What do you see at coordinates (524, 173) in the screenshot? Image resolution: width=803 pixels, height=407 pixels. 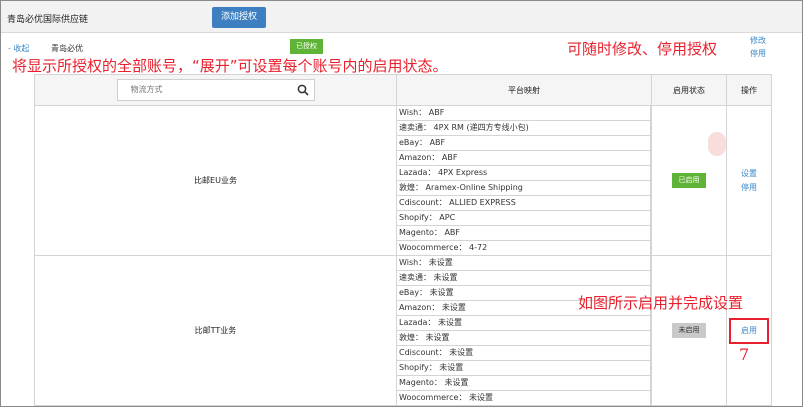 I see `mapping-item: Lazada： 4PX Express` at bounding box center [524, 173].